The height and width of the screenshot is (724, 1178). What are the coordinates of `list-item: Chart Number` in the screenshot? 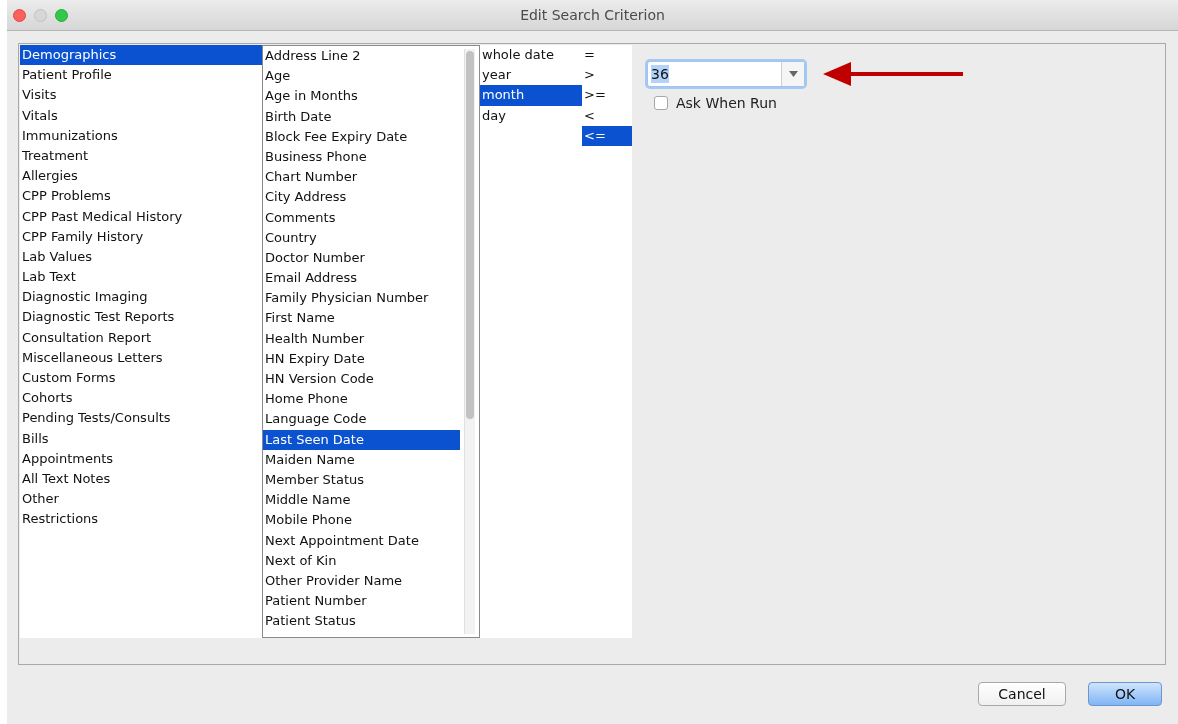 It's located at (361, 177).